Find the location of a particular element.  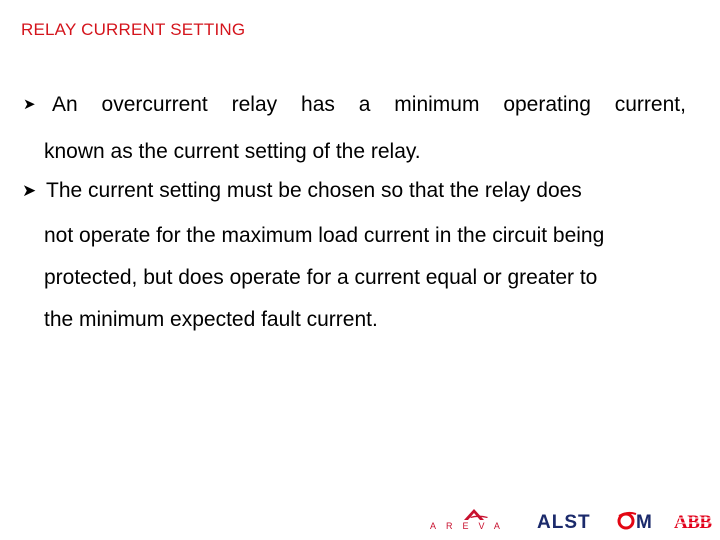

word: relay is located at coordinates (254, 104).